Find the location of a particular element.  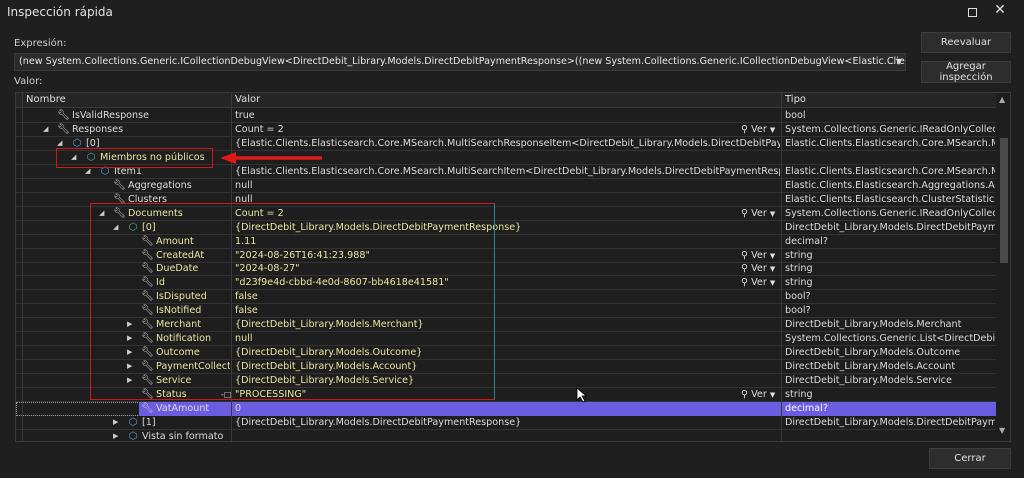

add-watch-button: Agregar inspección is located at coordinates (966, 72).